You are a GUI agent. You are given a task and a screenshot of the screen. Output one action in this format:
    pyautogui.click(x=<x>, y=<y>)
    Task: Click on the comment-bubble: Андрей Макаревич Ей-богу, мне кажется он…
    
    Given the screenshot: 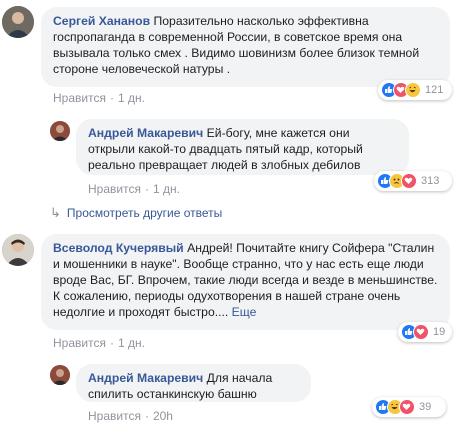 What is the action you would take?
    pyautogui.click(x=242, y=147)
    